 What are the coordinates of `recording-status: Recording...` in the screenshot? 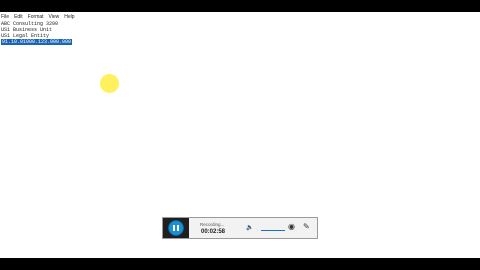 It's located at (212, 224).